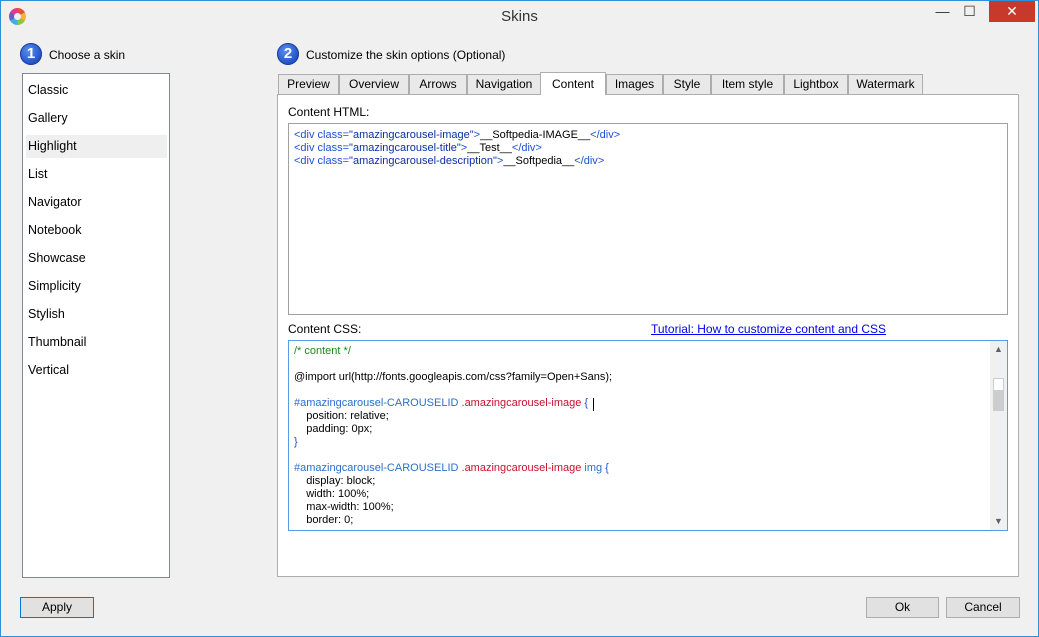 This screenshot has height=637, width=1039. Describe the element at coordinates (96, 118) in the screenshot. I see `skin-item-gallery: Gallery` at that location.